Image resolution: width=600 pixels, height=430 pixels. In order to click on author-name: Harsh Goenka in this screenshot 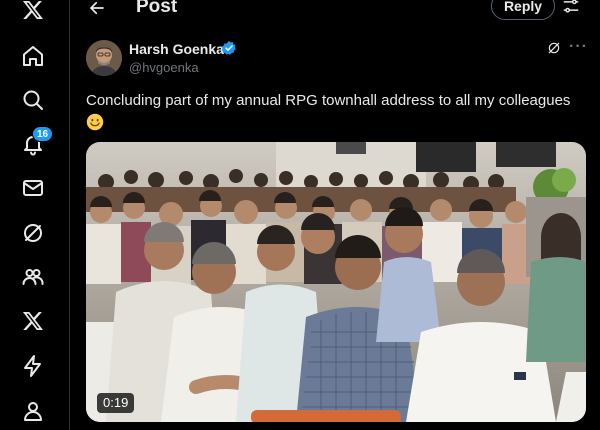, I will do `click(176, 49)`.